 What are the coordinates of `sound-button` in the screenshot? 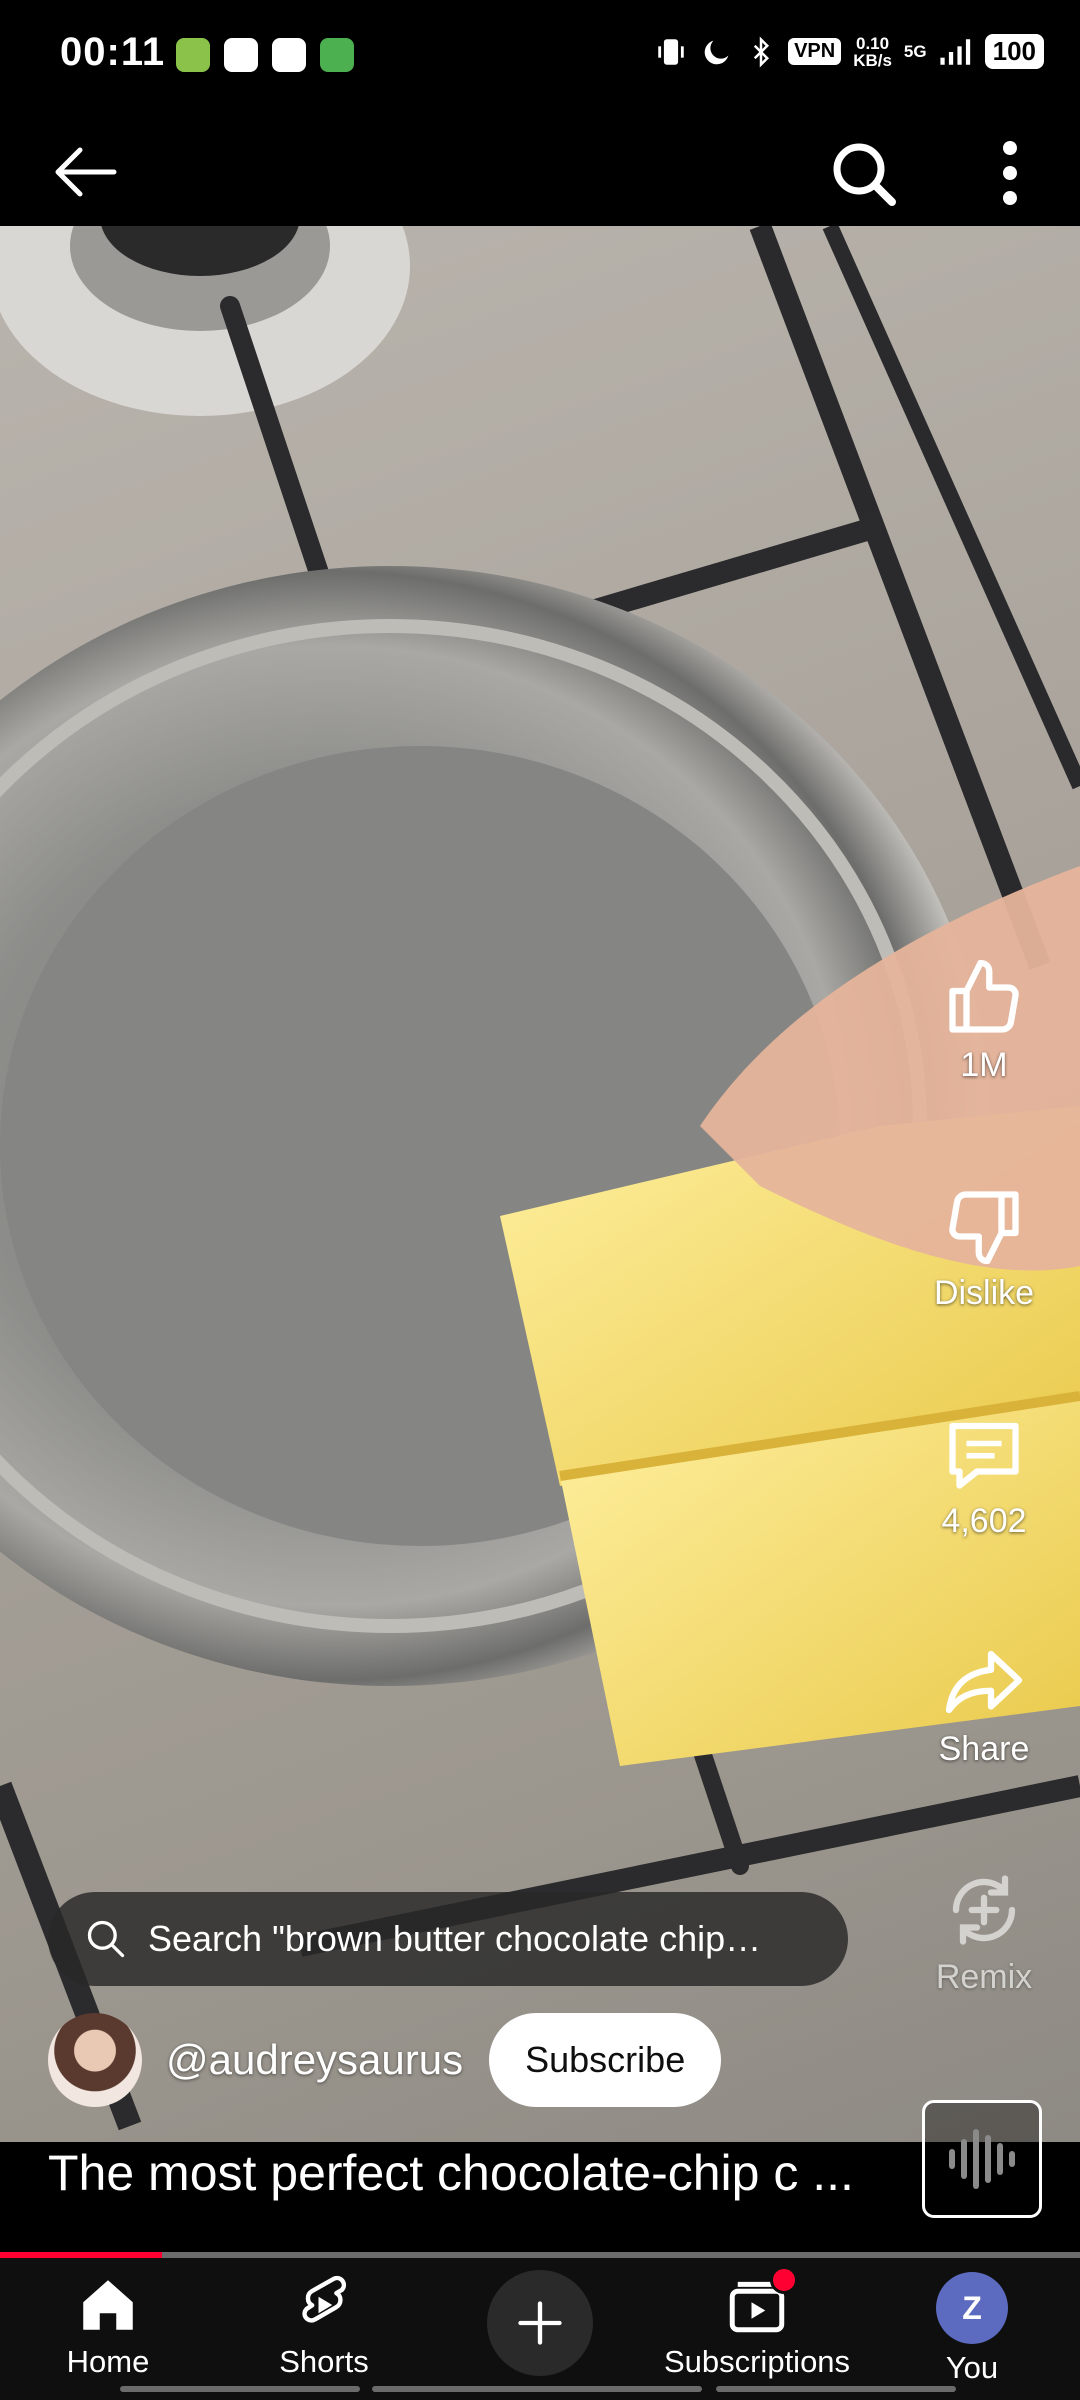 It's located at (982, 2159).